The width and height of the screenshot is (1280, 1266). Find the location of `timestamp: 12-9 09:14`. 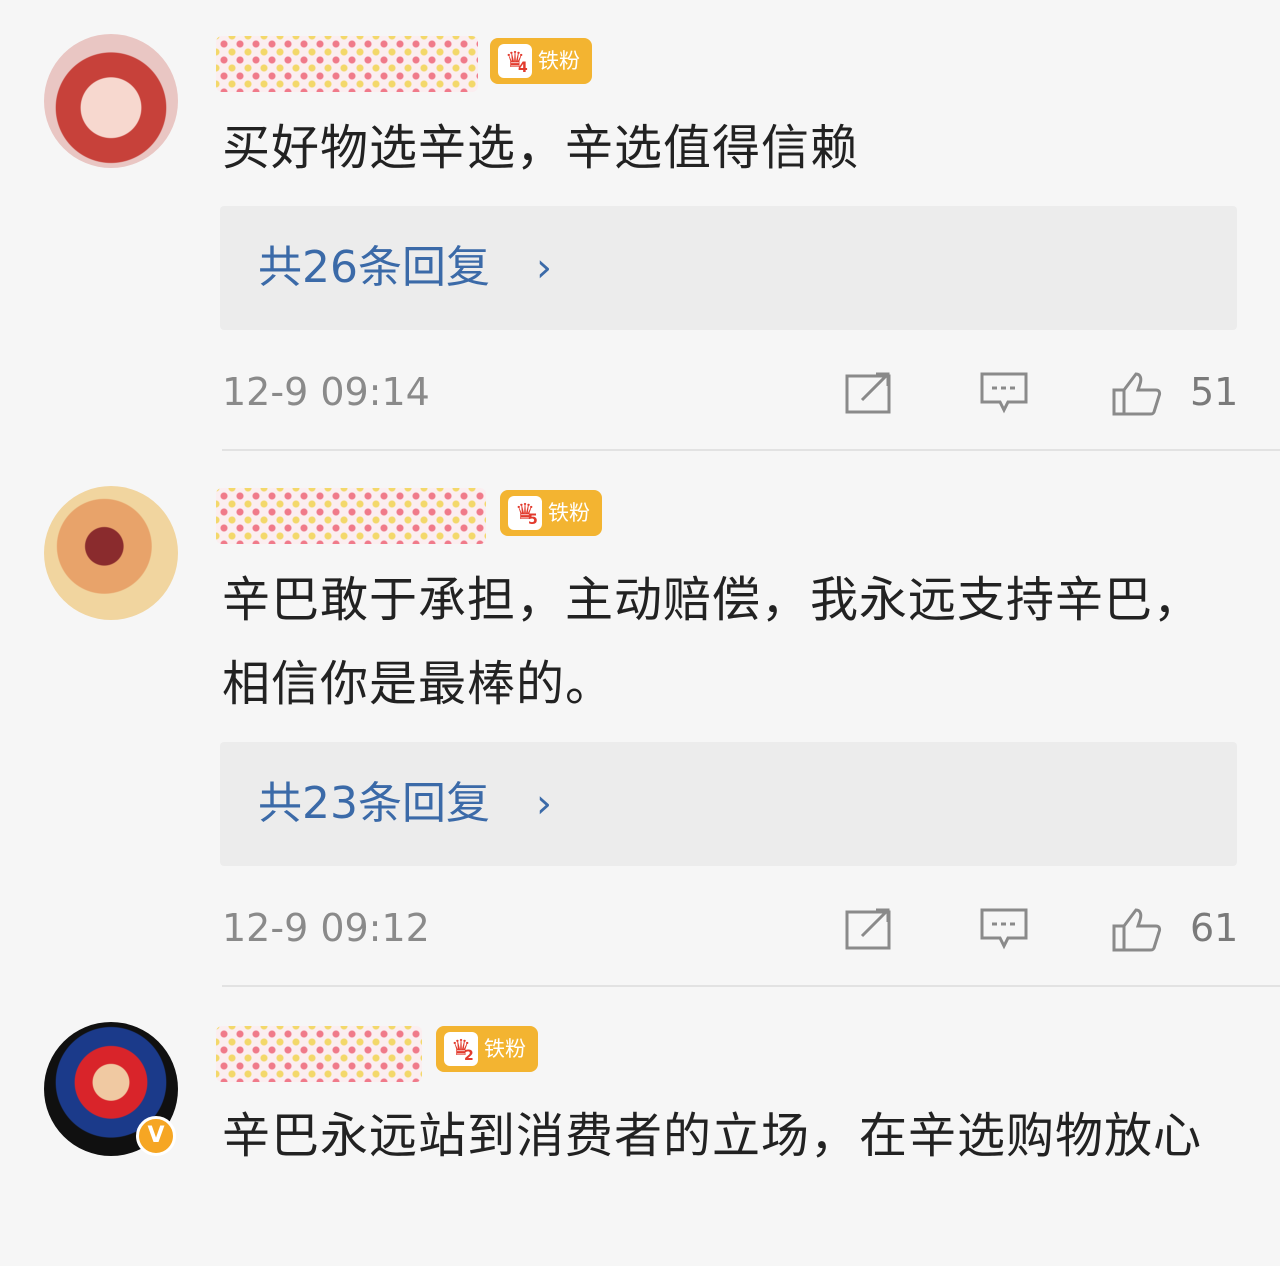

timestamp: 12-9 09:14 is located at coordinates (326, 392).